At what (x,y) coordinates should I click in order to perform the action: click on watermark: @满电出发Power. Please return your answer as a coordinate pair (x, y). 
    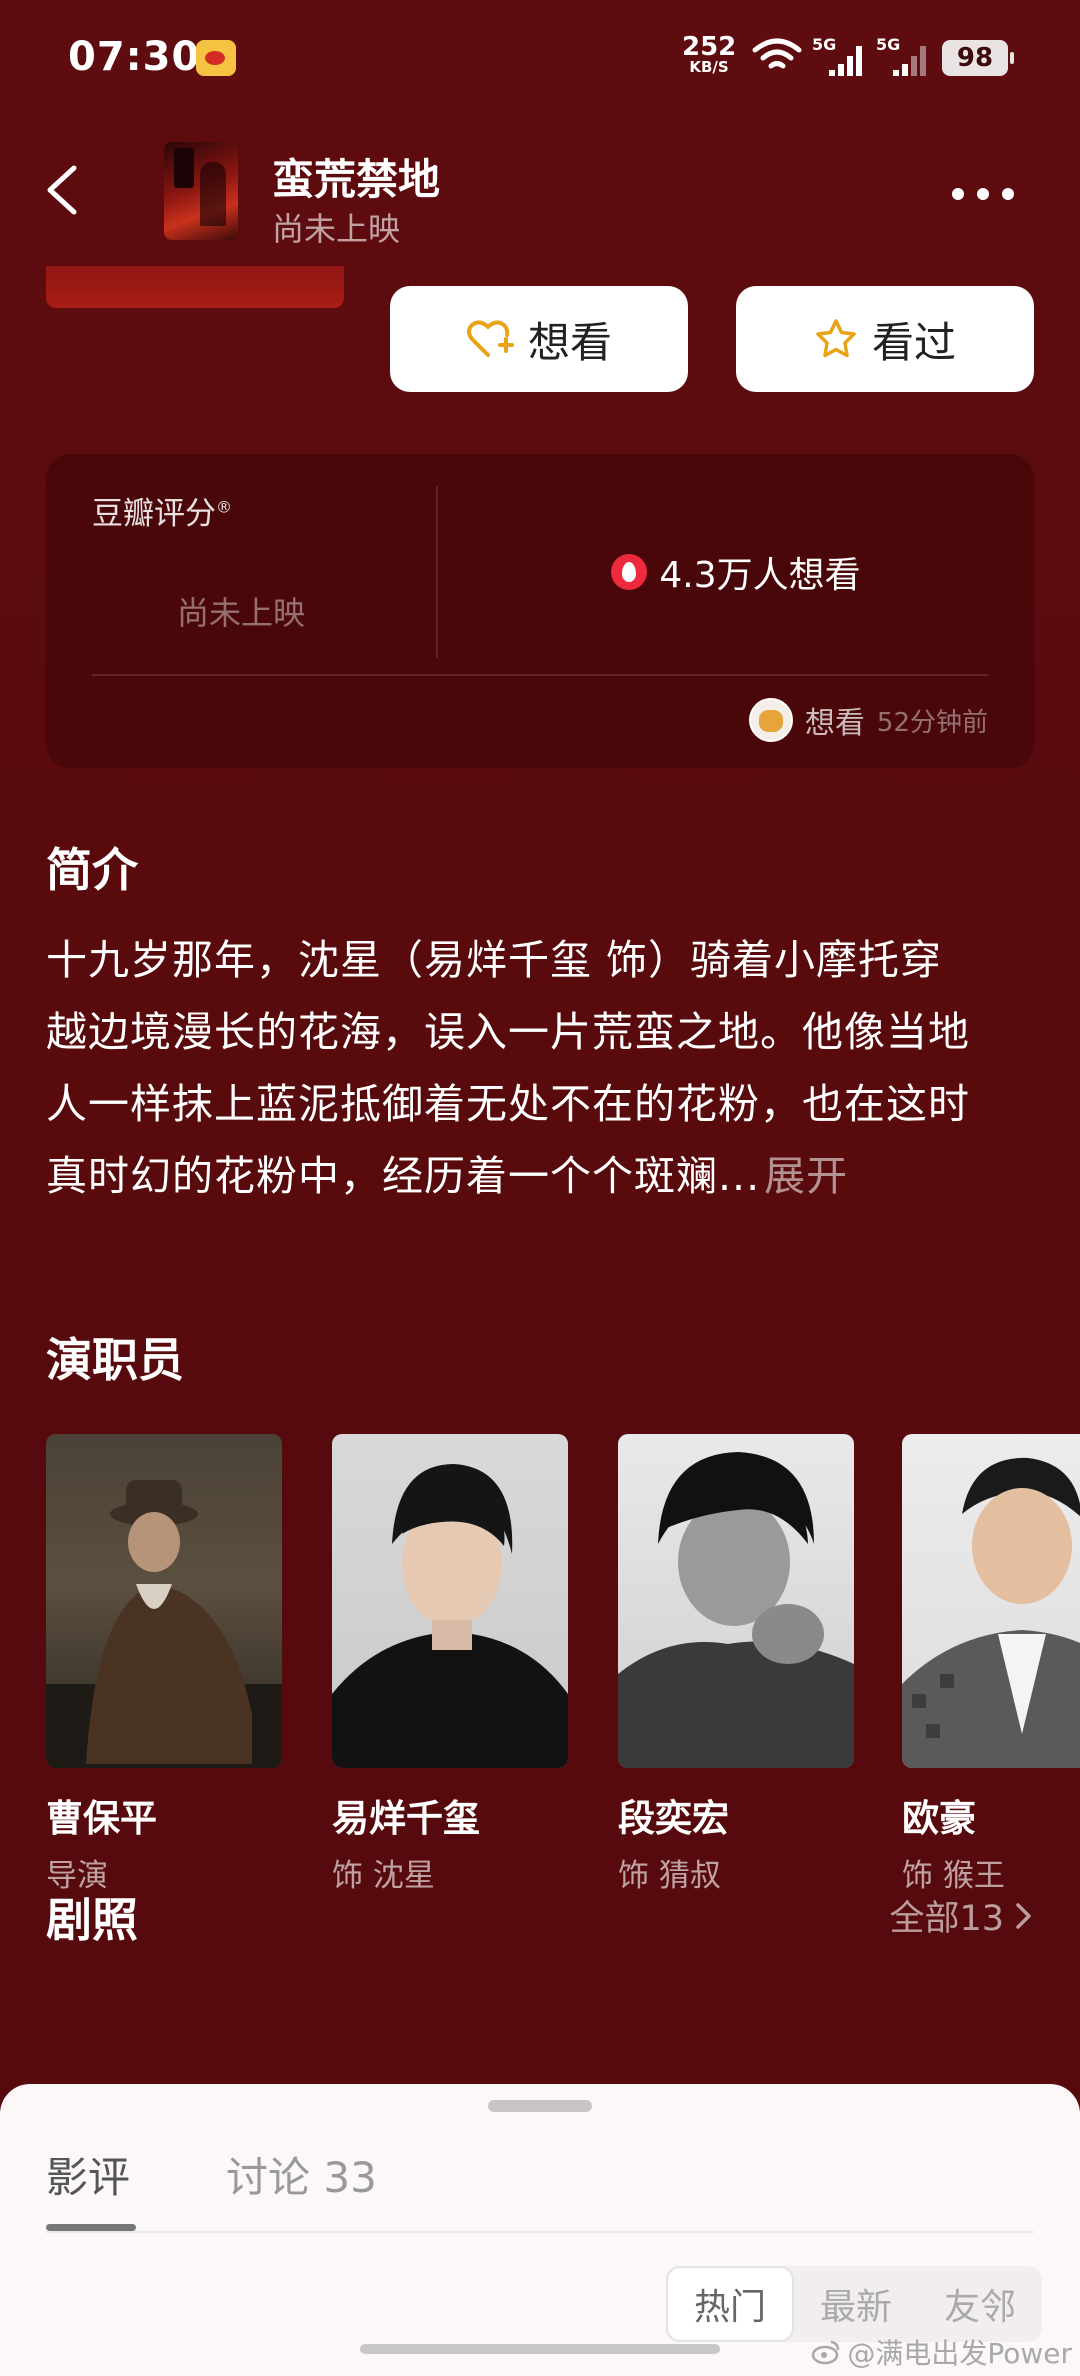
    Looking at the image, I should click on (941, 2352).